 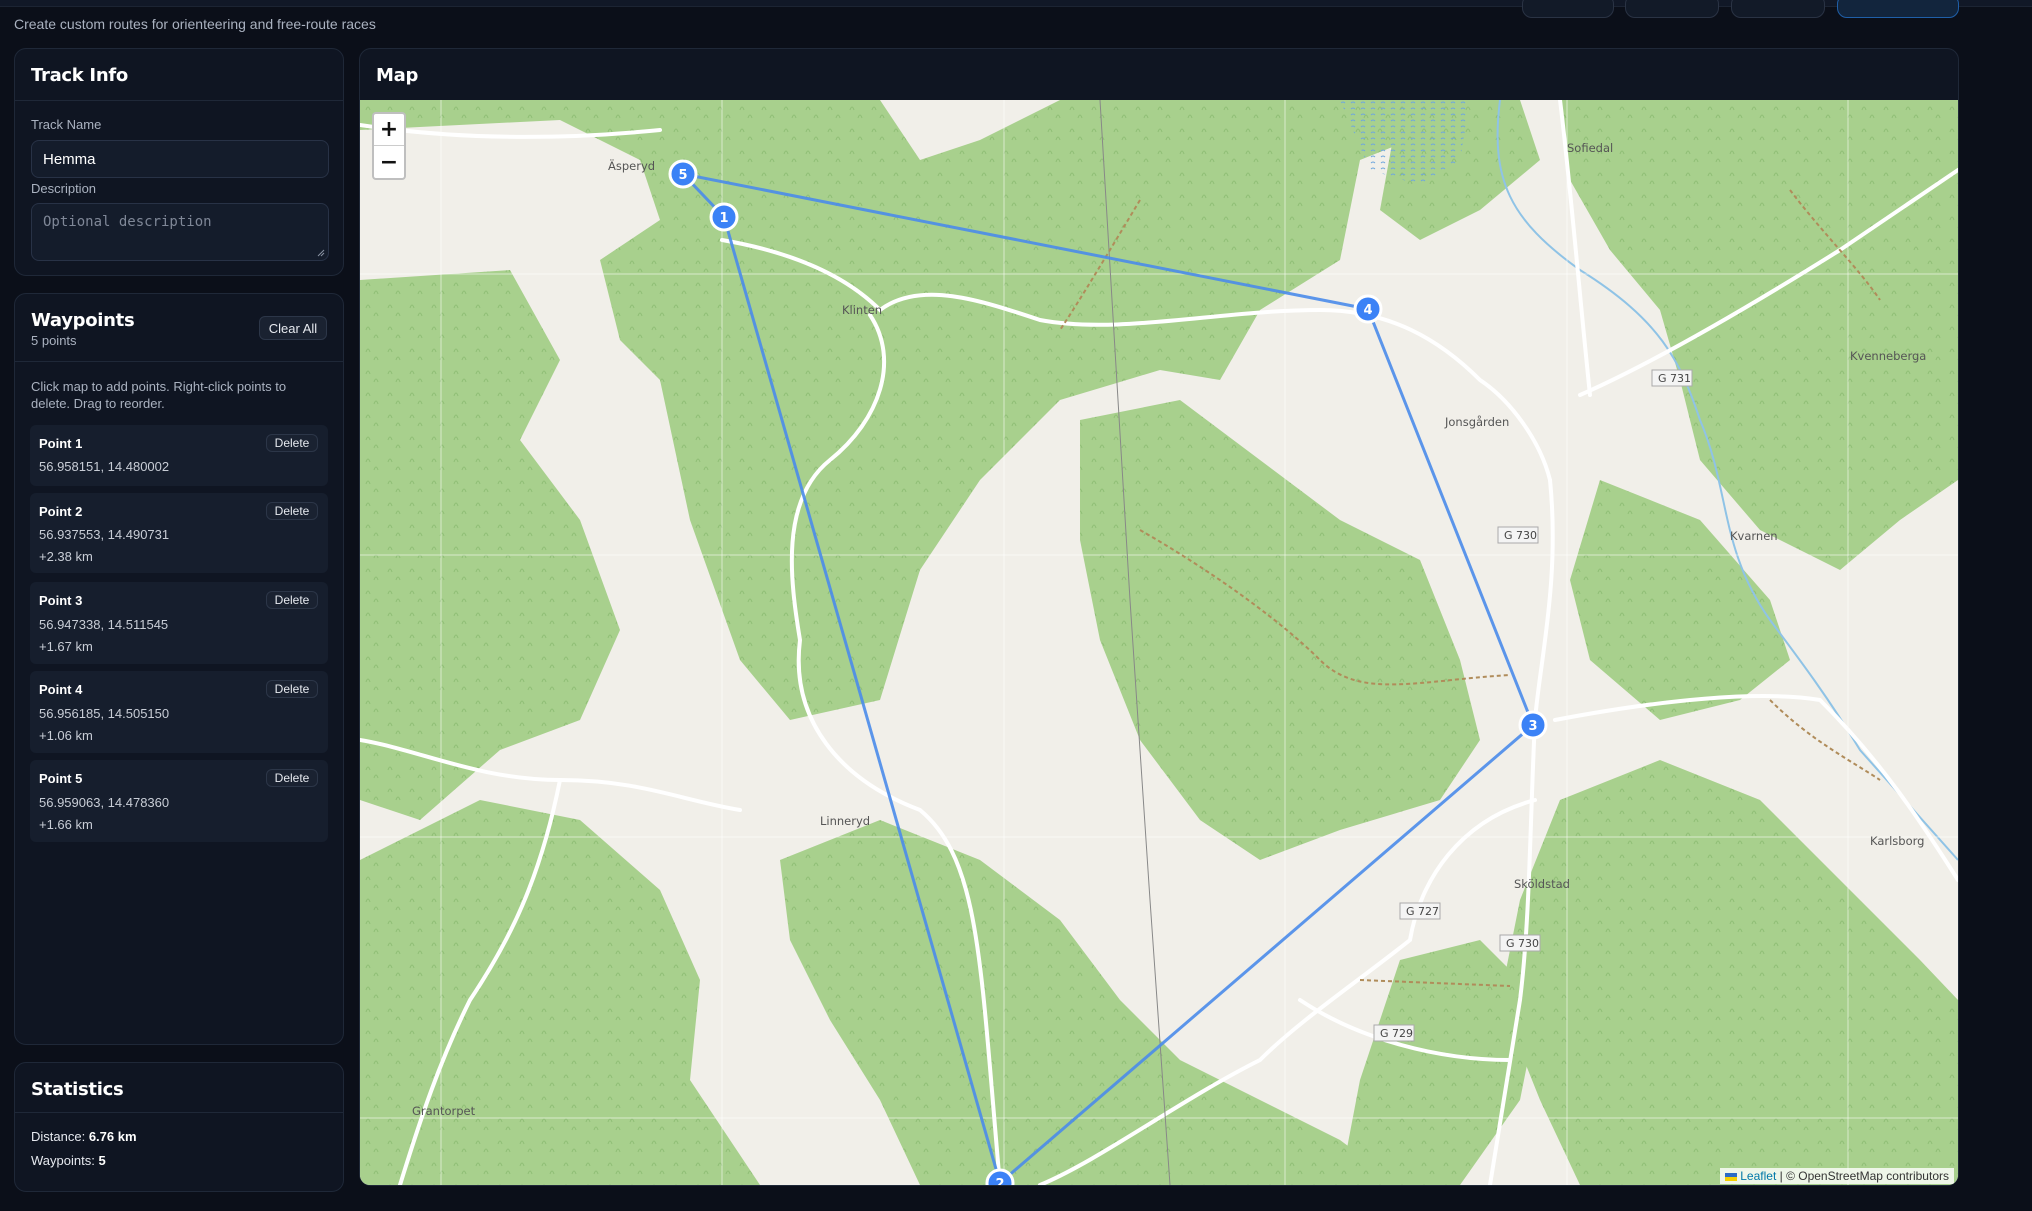 What do you see at coordinates (61, 778) in the screenshot?
I see `waypoint-name: Point 5` at bounding box center [61, 778].